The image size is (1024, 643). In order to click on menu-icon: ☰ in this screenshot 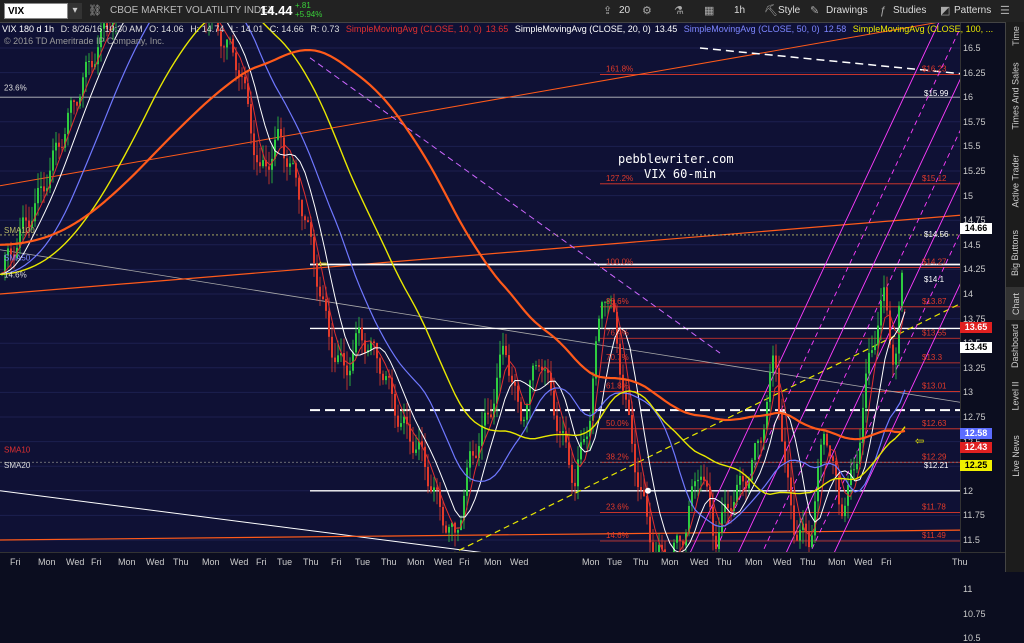, I will do `click(1005, 11)`.